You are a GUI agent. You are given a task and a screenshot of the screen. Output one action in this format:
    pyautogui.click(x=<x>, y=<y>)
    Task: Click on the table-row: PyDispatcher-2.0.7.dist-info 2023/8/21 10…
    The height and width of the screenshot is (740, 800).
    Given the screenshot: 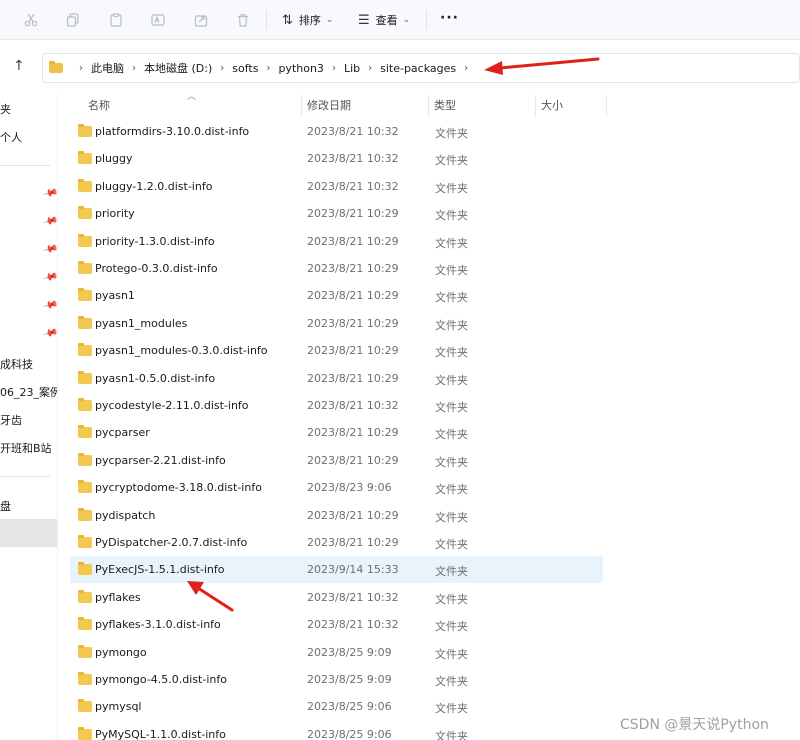 What is the action you would take?
    pyautogui.click(x=336, y=542)
    